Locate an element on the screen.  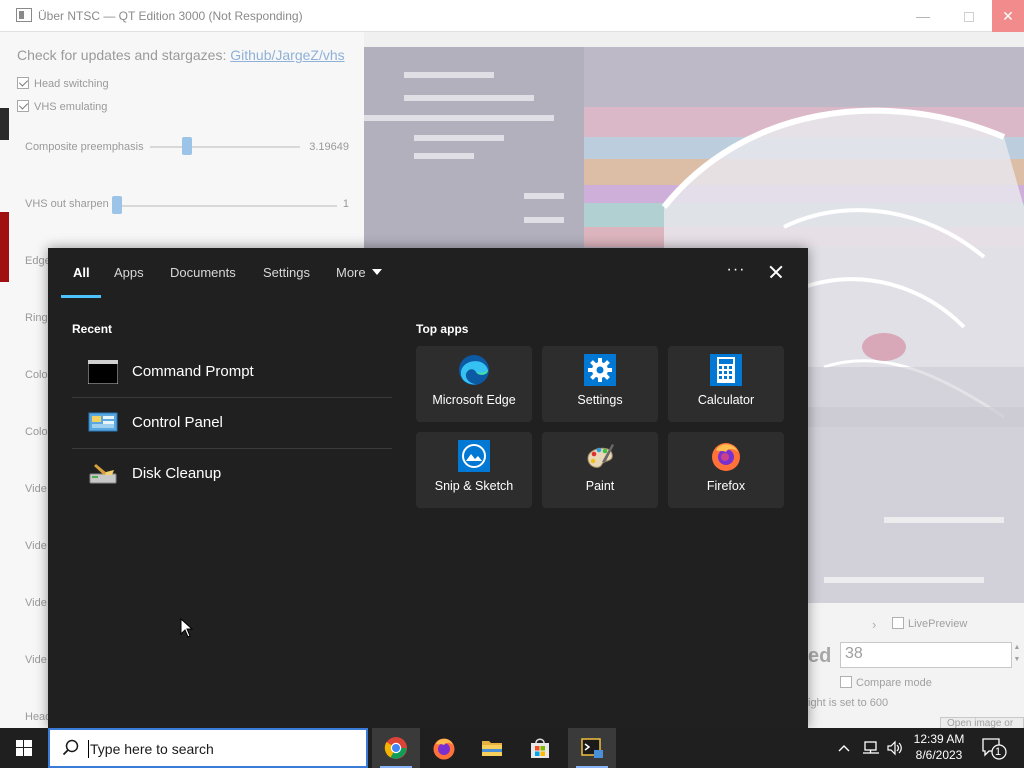
vhs-emulating-checkbox: VHS emulating is located at coordinates (62, 106).